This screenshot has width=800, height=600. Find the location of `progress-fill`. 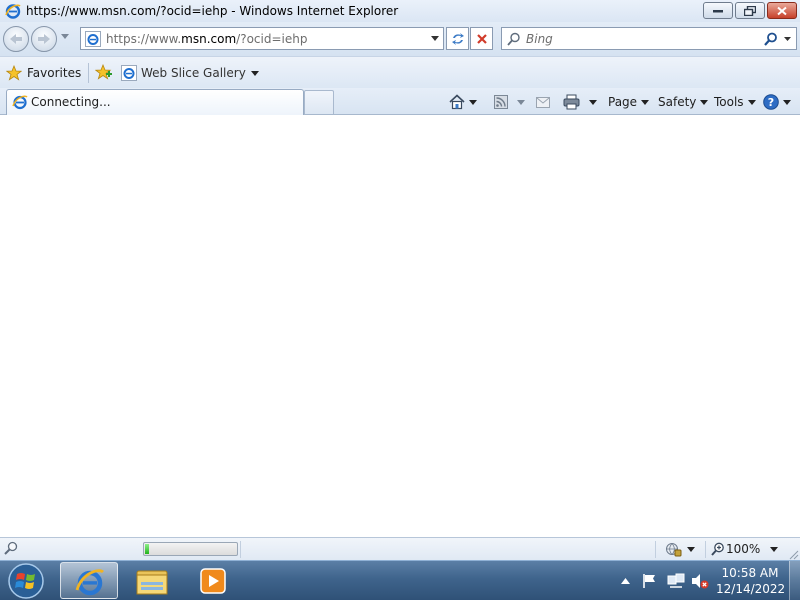

progress-fill is located at coordinates (147, 549).